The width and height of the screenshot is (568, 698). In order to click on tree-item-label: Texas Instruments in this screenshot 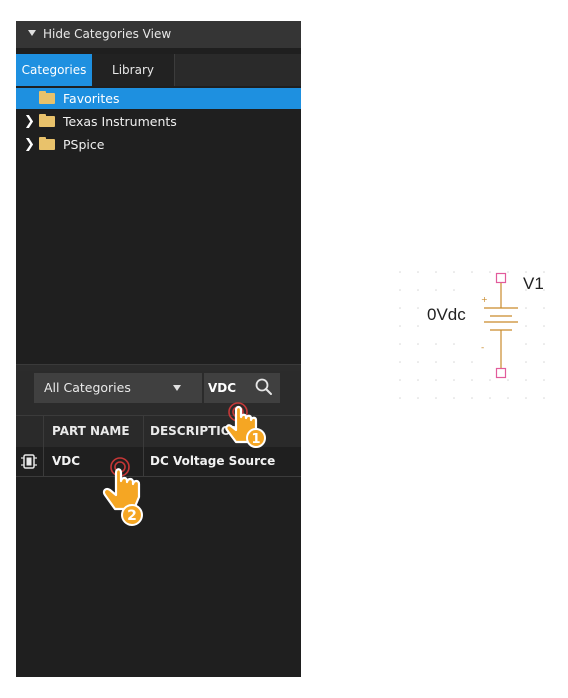, I will do `click(120, 121)`.